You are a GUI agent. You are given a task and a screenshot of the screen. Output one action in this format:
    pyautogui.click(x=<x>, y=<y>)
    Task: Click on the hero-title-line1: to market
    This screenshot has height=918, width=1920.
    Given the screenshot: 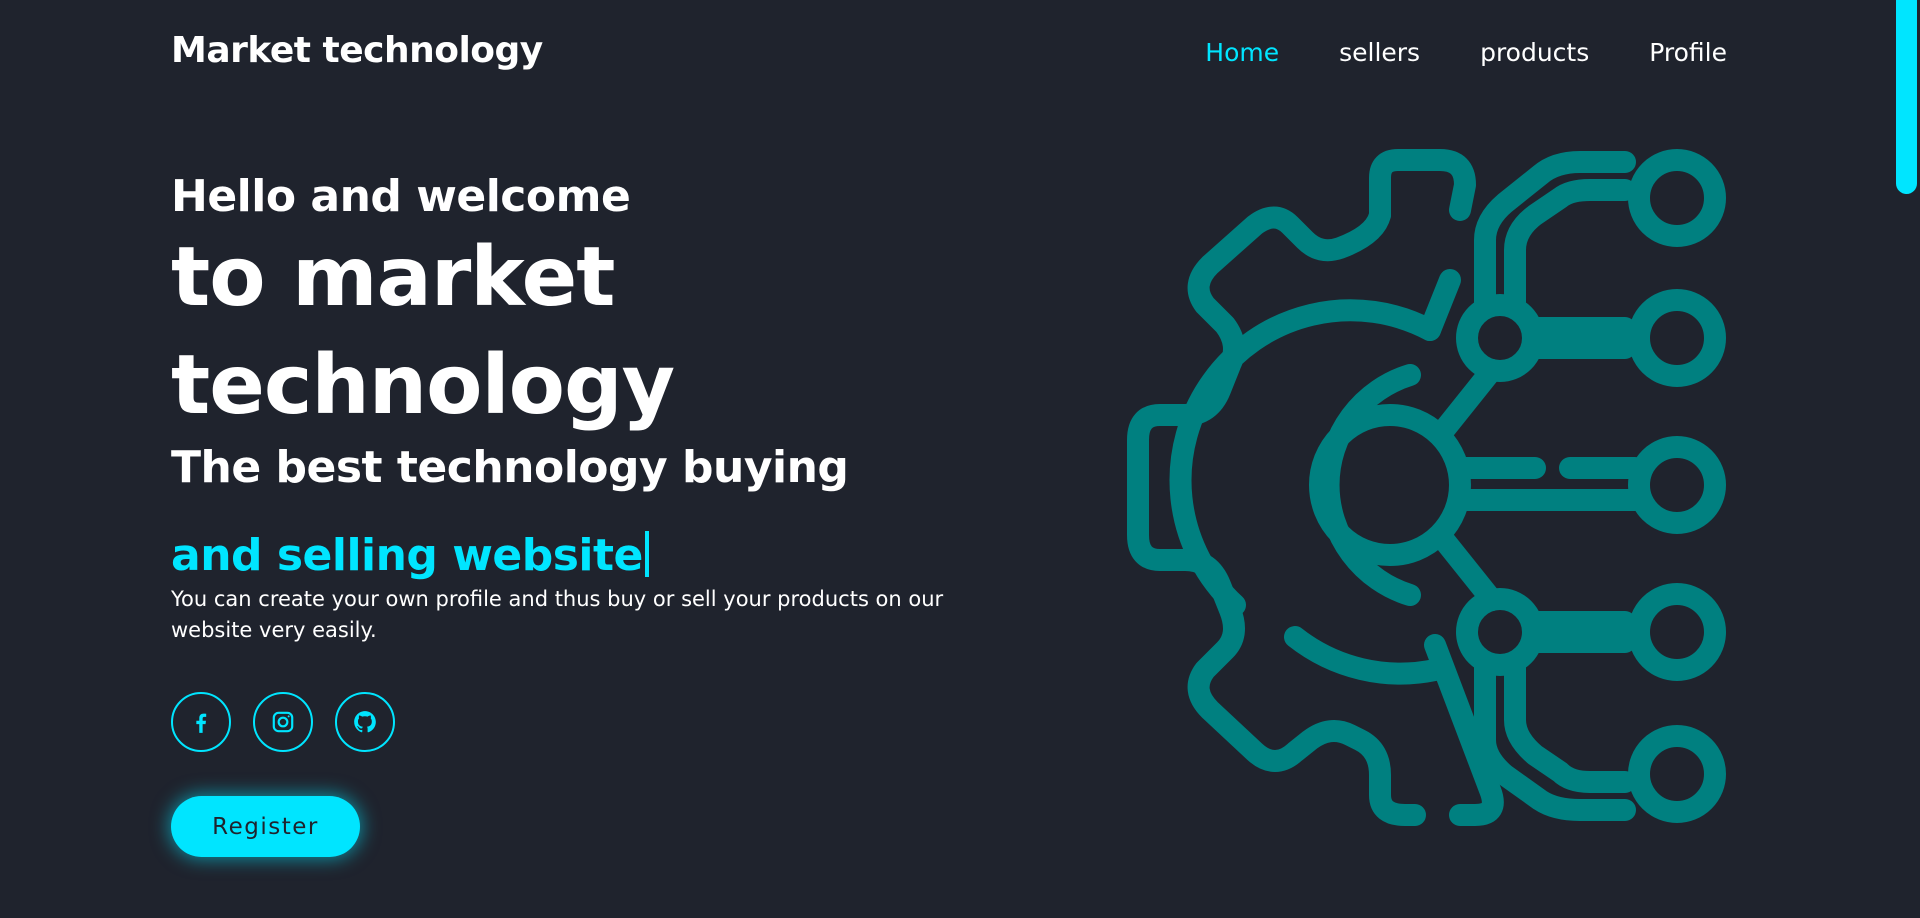 What is the action you would take?
    pyautogui.click(x=393, y=277)
    